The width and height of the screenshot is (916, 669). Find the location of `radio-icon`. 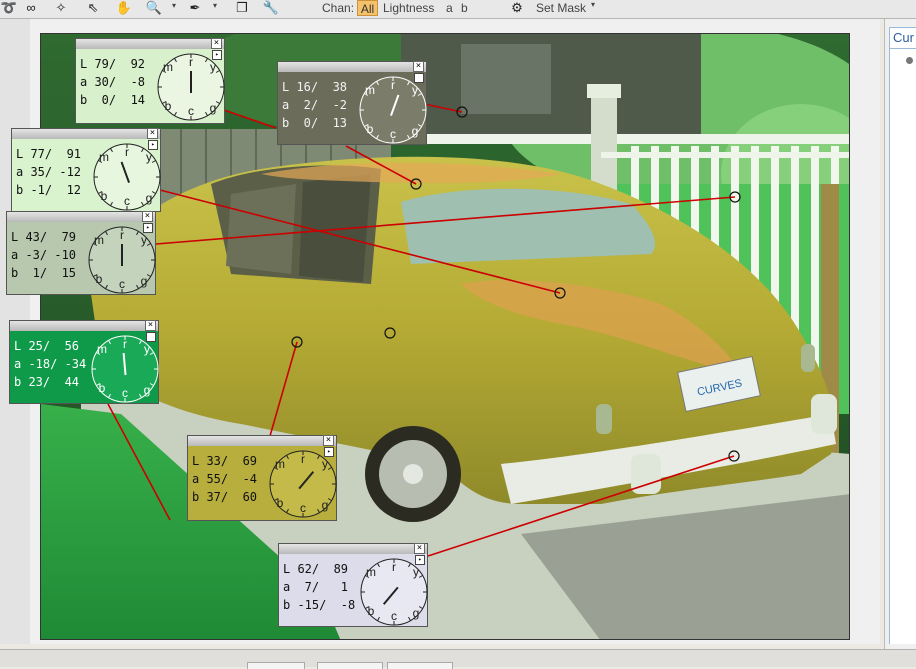

radio-icon is located at coordinates (909, 60).